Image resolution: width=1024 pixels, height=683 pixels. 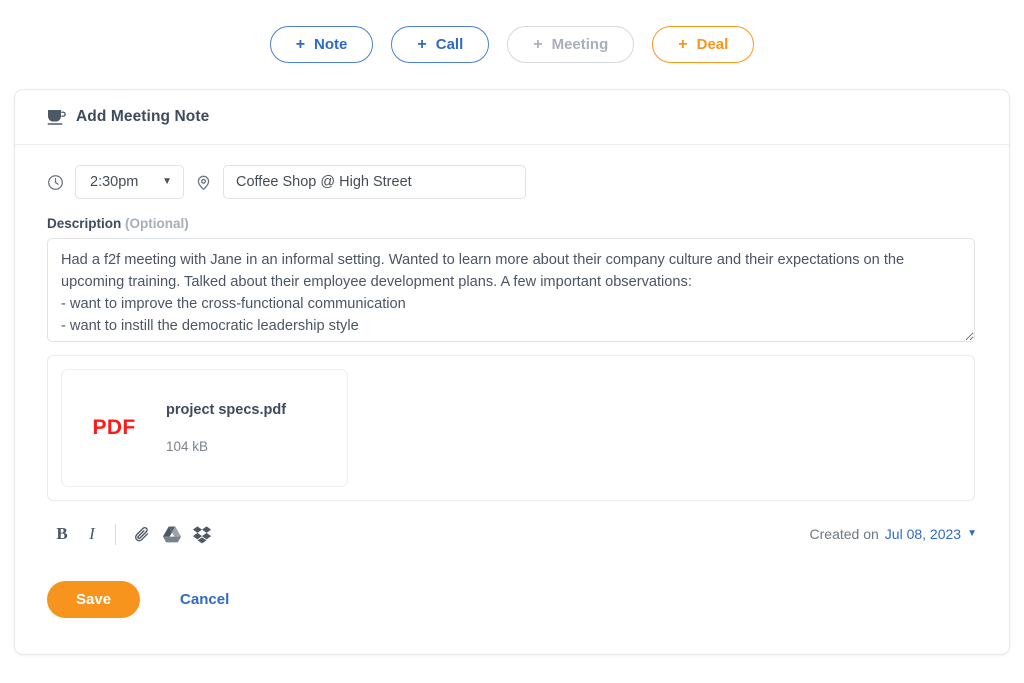 I want to click on map-pin-icon, so click(x=203, y=182).